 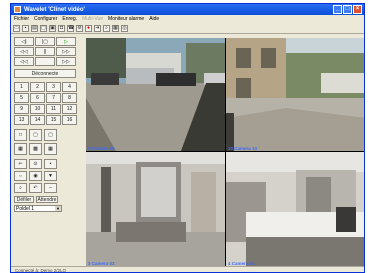 I want to click on pan-right-icon: ⇔, so click(x=20, y=176).